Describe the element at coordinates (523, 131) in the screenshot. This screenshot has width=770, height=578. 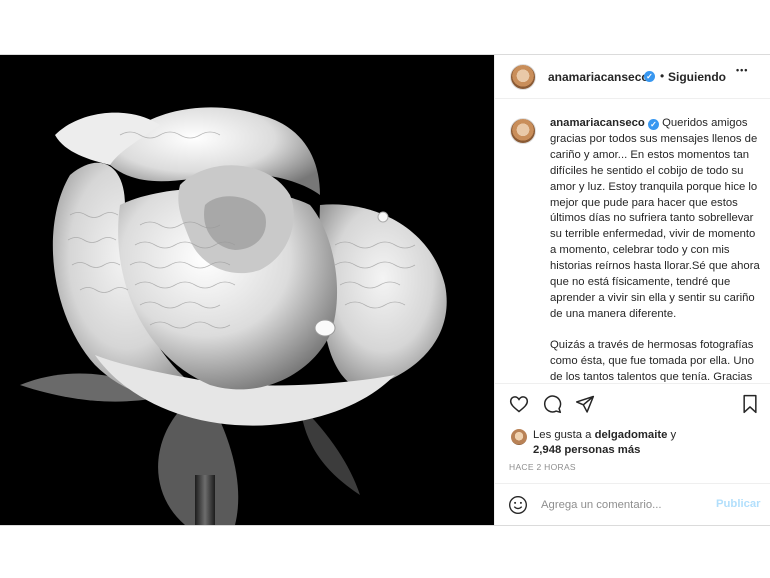
I see `caption-author-avatar` at that location.